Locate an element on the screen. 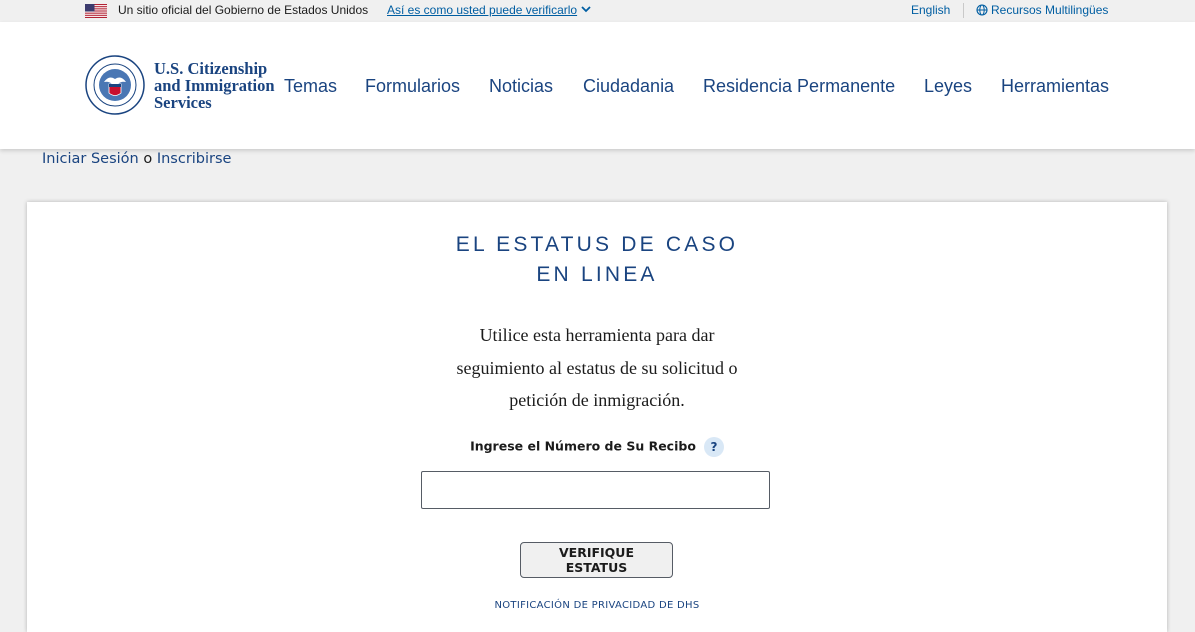  chevron-down-icon is located at coordinates (586, 9).